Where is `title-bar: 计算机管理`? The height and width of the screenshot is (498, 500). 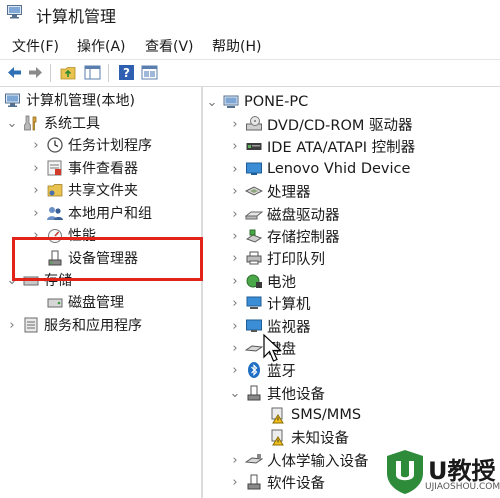
title-bar: 计算机管理 is located at coordinates (250, 14).